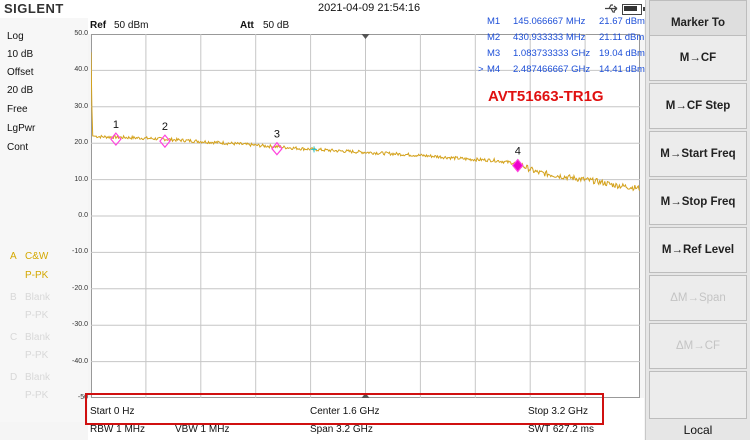  Describe the element at coordinates (21, 128) in the screenshot. I see `detector-mode: LgPwr` at that location.